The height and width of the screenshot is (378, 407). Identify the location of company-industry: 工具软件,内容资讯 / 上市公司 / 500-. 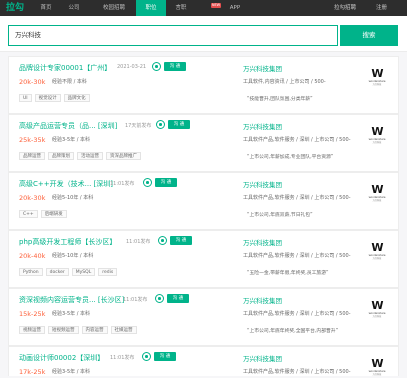
(284, 82).